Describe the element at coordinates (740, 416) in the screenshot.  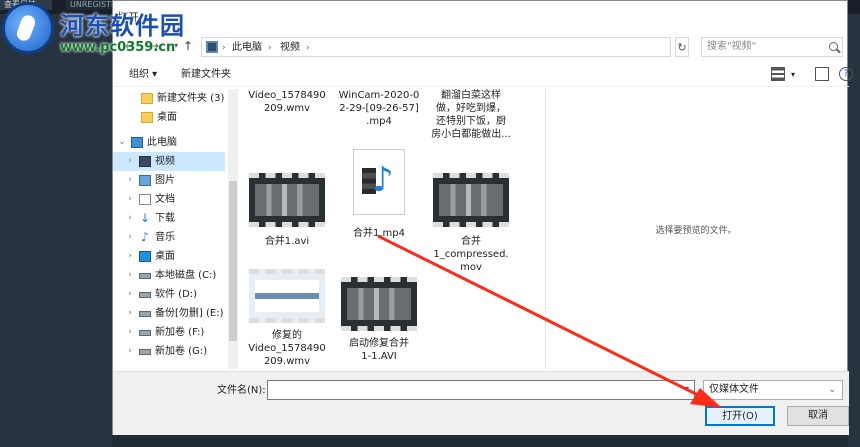
I see `open-button: 打开(O)` at that location.